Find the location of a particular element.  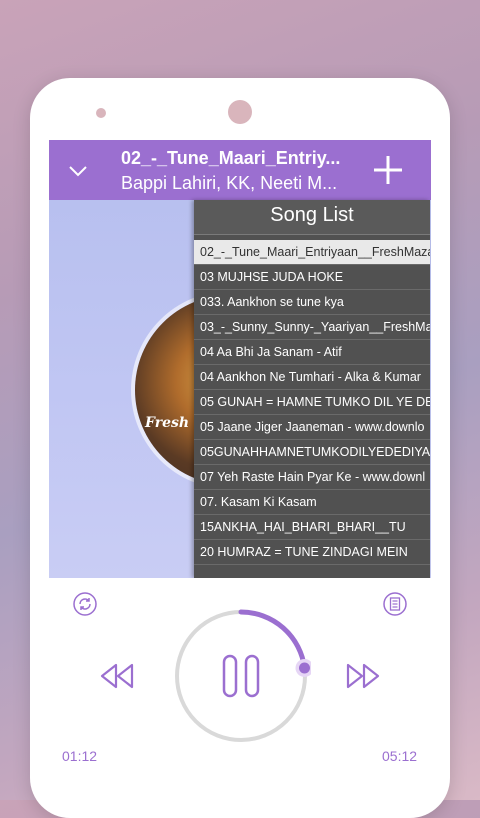

repeat-icon is located at coordinates (85, 604).